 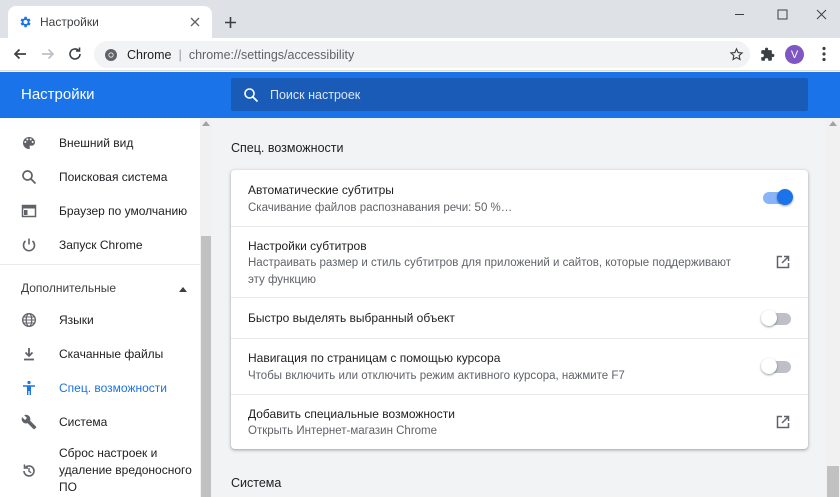 I want to click on tab-title: Настройки, so click(x=69, y=22).